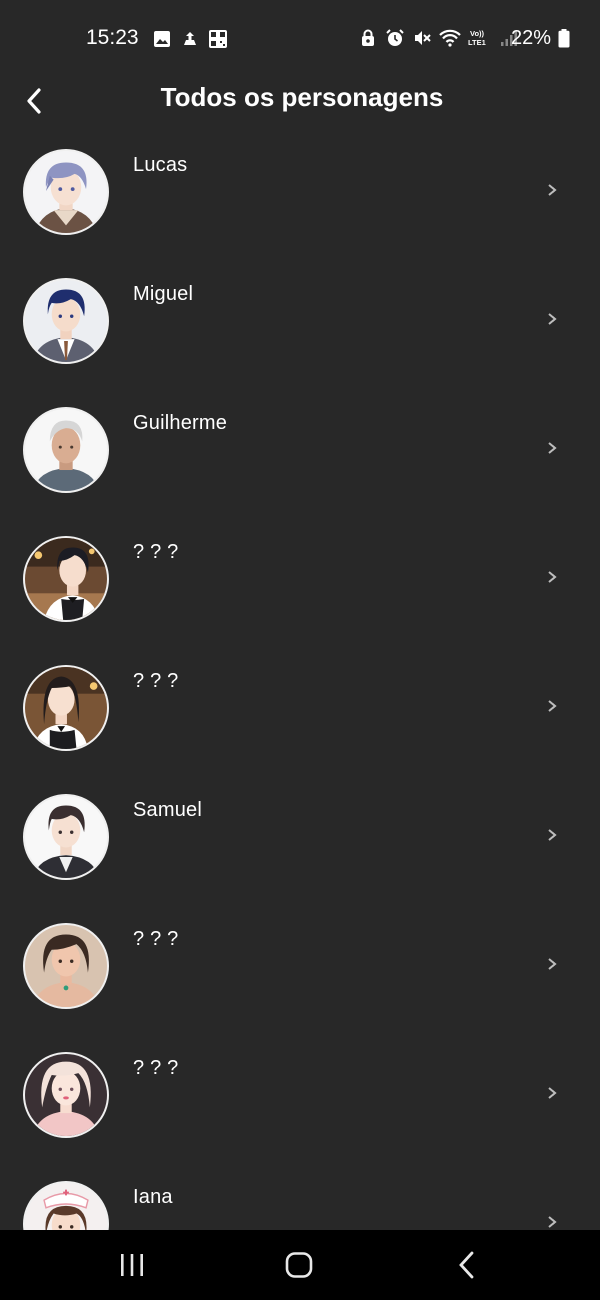 The image size is (600, 1300). I want to click on home-icon, so click(299, 1265).